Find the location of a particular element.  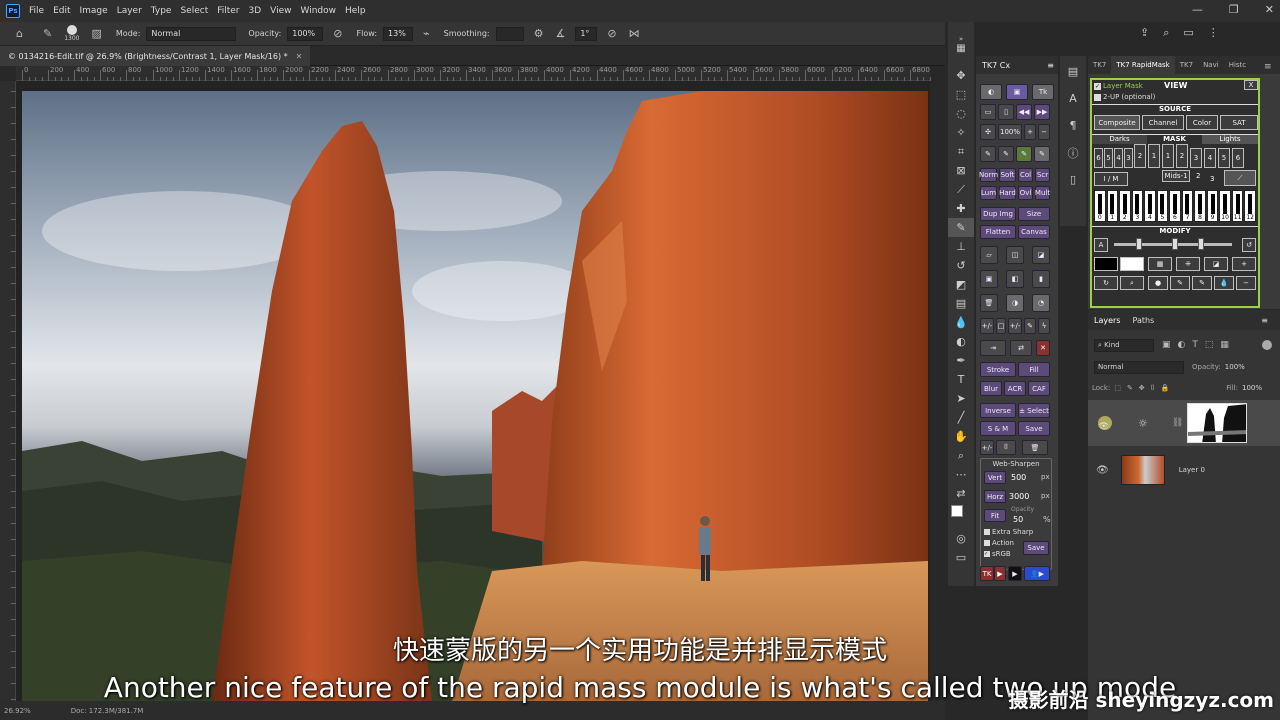

brush-preset-picker: 1300 is located at coordinates (71, 33).